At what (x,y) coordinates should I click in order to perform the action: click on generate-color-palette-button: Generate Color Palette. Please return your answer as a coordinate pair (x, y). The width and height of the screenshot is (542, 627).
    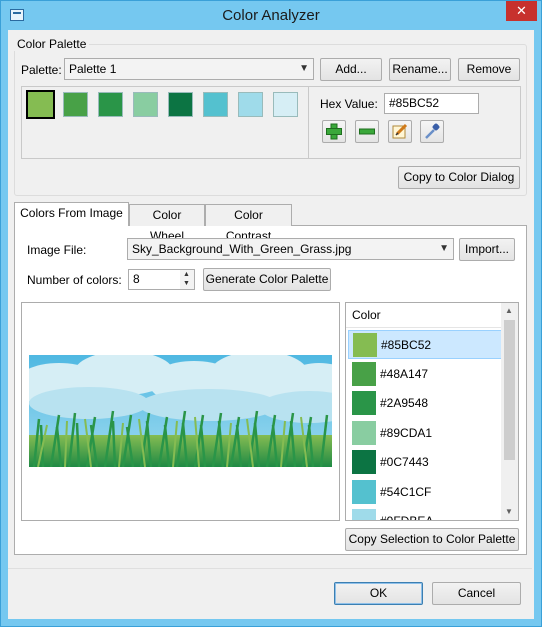
    Looking at the image, I should click on (267, 279).